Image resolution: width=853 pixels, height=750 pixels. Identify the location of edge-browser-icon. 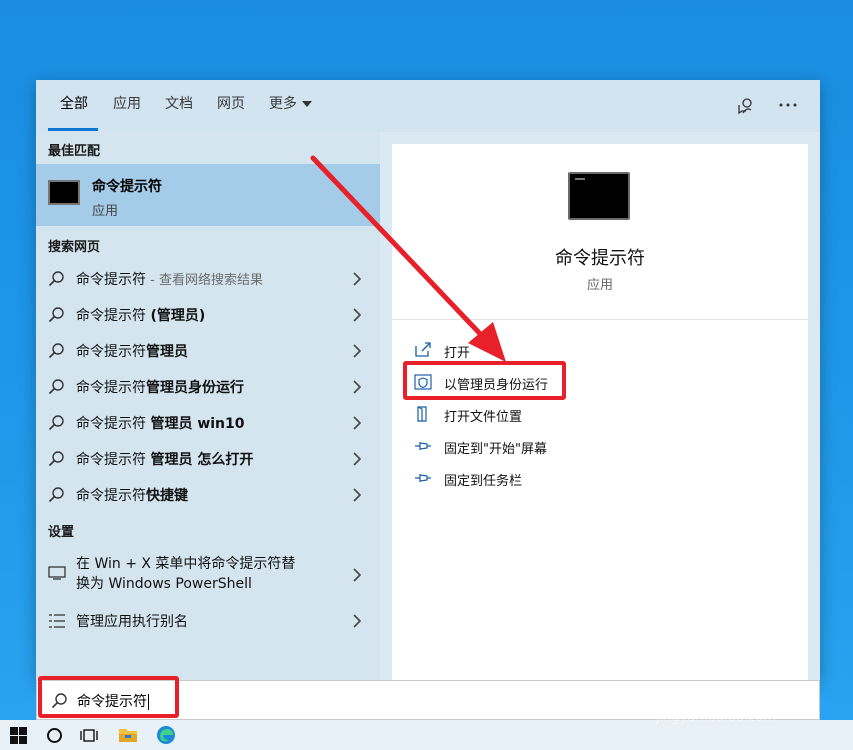
(166, 735).